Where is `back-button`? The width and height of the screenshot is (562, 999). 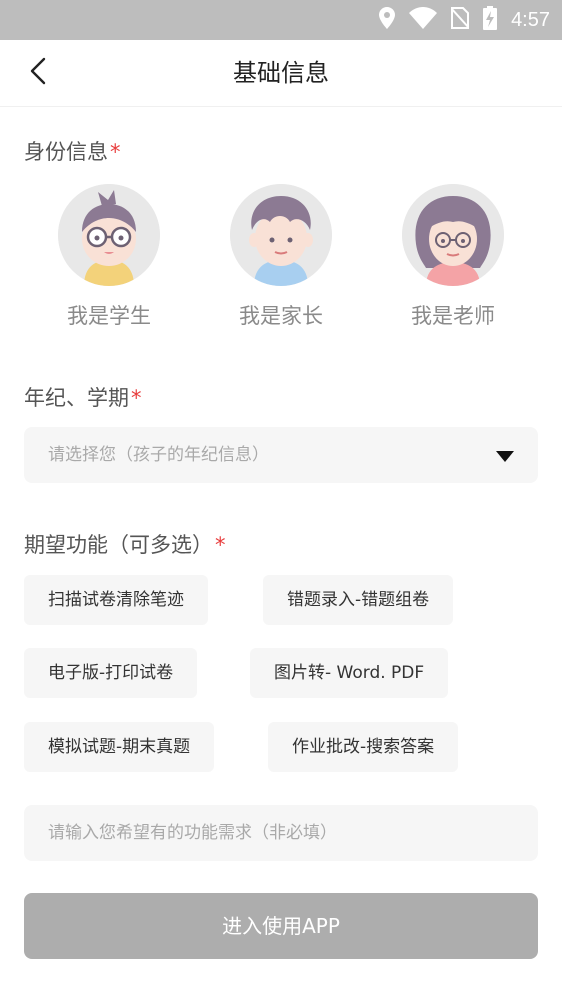 back-button is located at coordinates (38, 73).